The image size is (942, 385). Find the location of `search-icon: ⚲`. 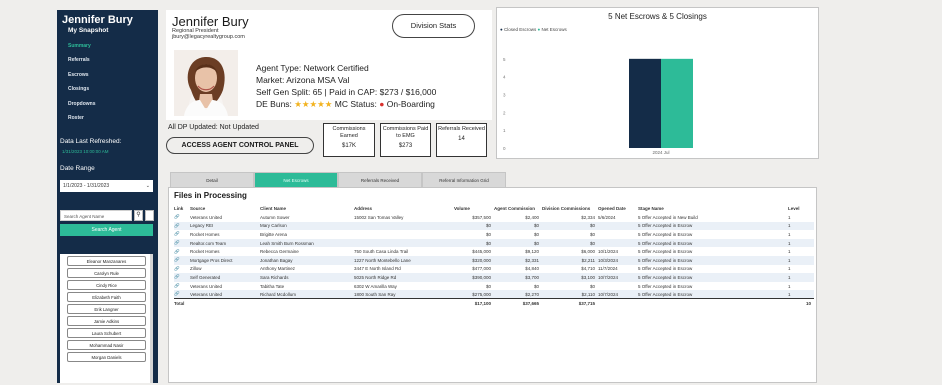

search-icon: ⚲ is located at coordinates (138, 215).